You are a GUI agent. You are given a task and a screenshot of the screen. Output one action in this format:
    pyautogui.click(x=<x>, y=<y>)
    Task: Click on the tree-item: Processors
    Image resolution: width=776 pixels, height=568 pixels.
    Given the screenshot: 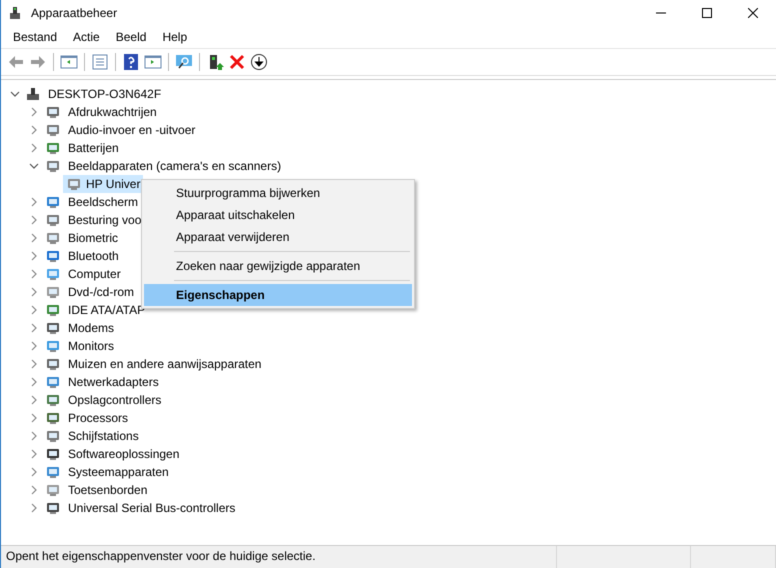 What is the action you would take?
    pyautogui.click(x=98, y=418)
    